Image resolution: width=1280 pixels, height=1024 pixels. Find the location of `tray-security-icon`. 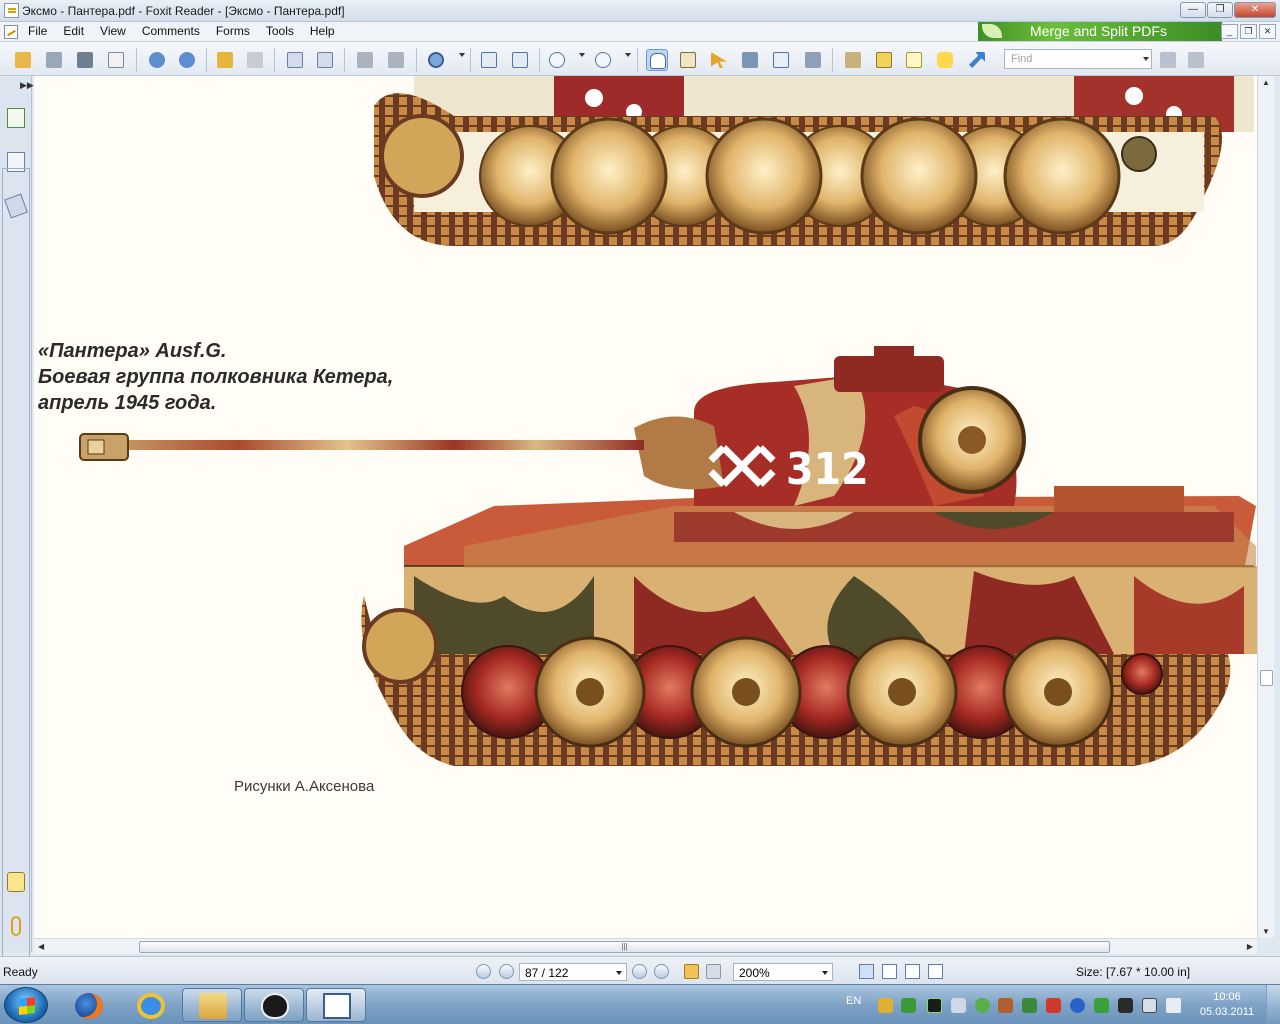

tray-security-icon is located at coordinates (1053, 1005).